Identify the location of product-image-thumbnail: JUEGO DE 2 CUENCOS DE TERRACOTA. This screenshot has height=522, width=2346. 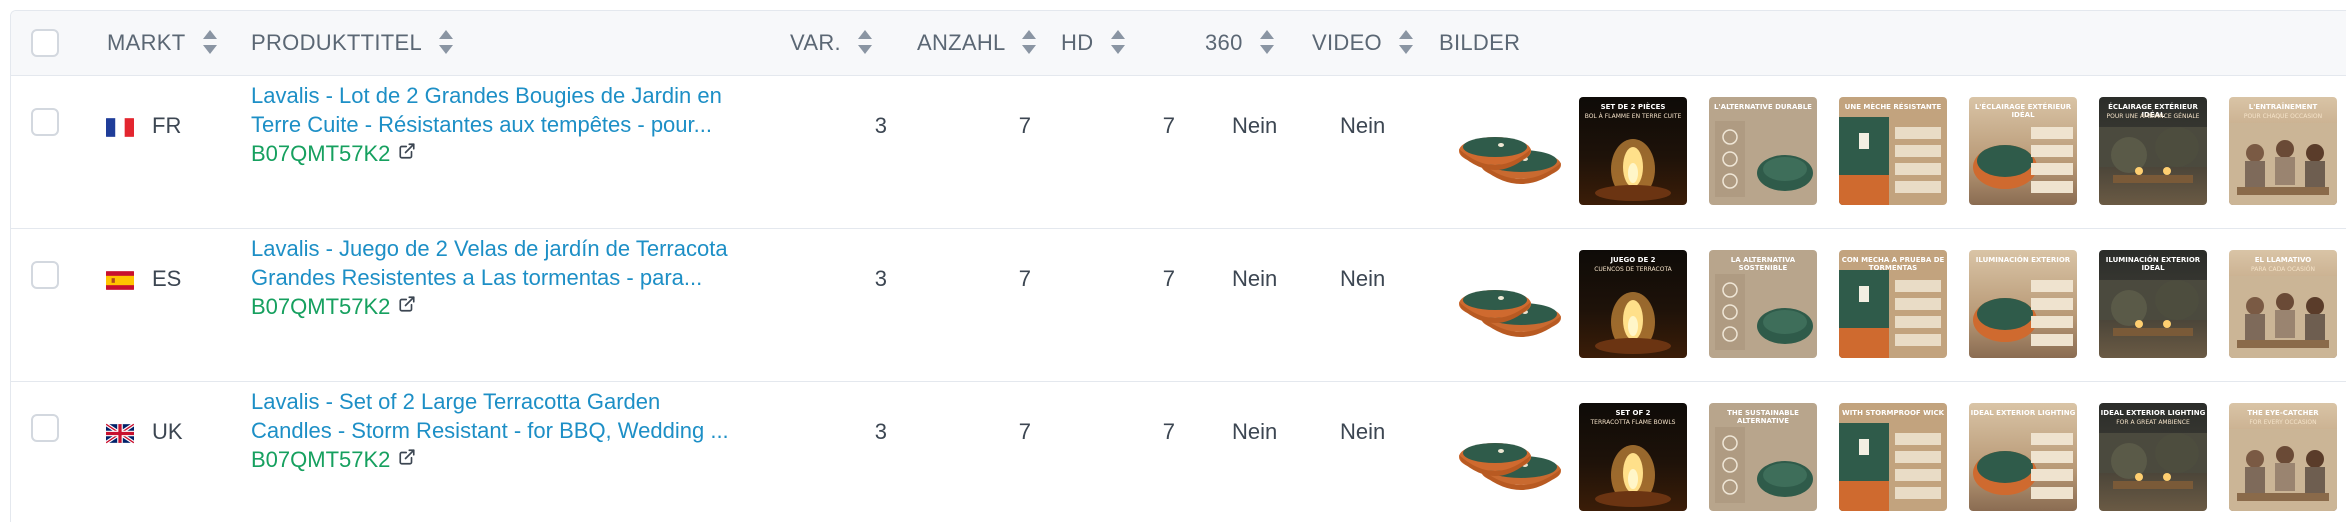
(1633, 304).